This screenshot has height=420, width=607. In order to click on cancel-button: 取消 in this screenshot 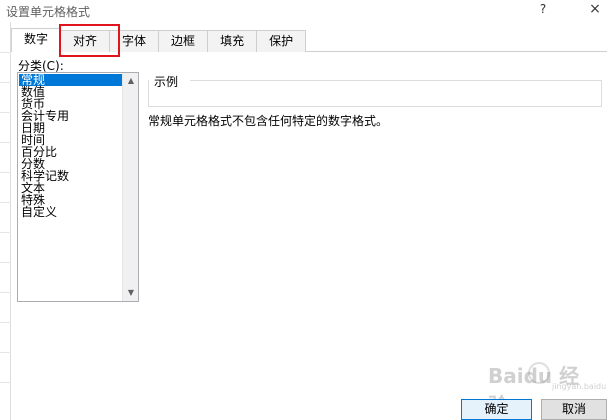, I will do `click(574, 409)`.